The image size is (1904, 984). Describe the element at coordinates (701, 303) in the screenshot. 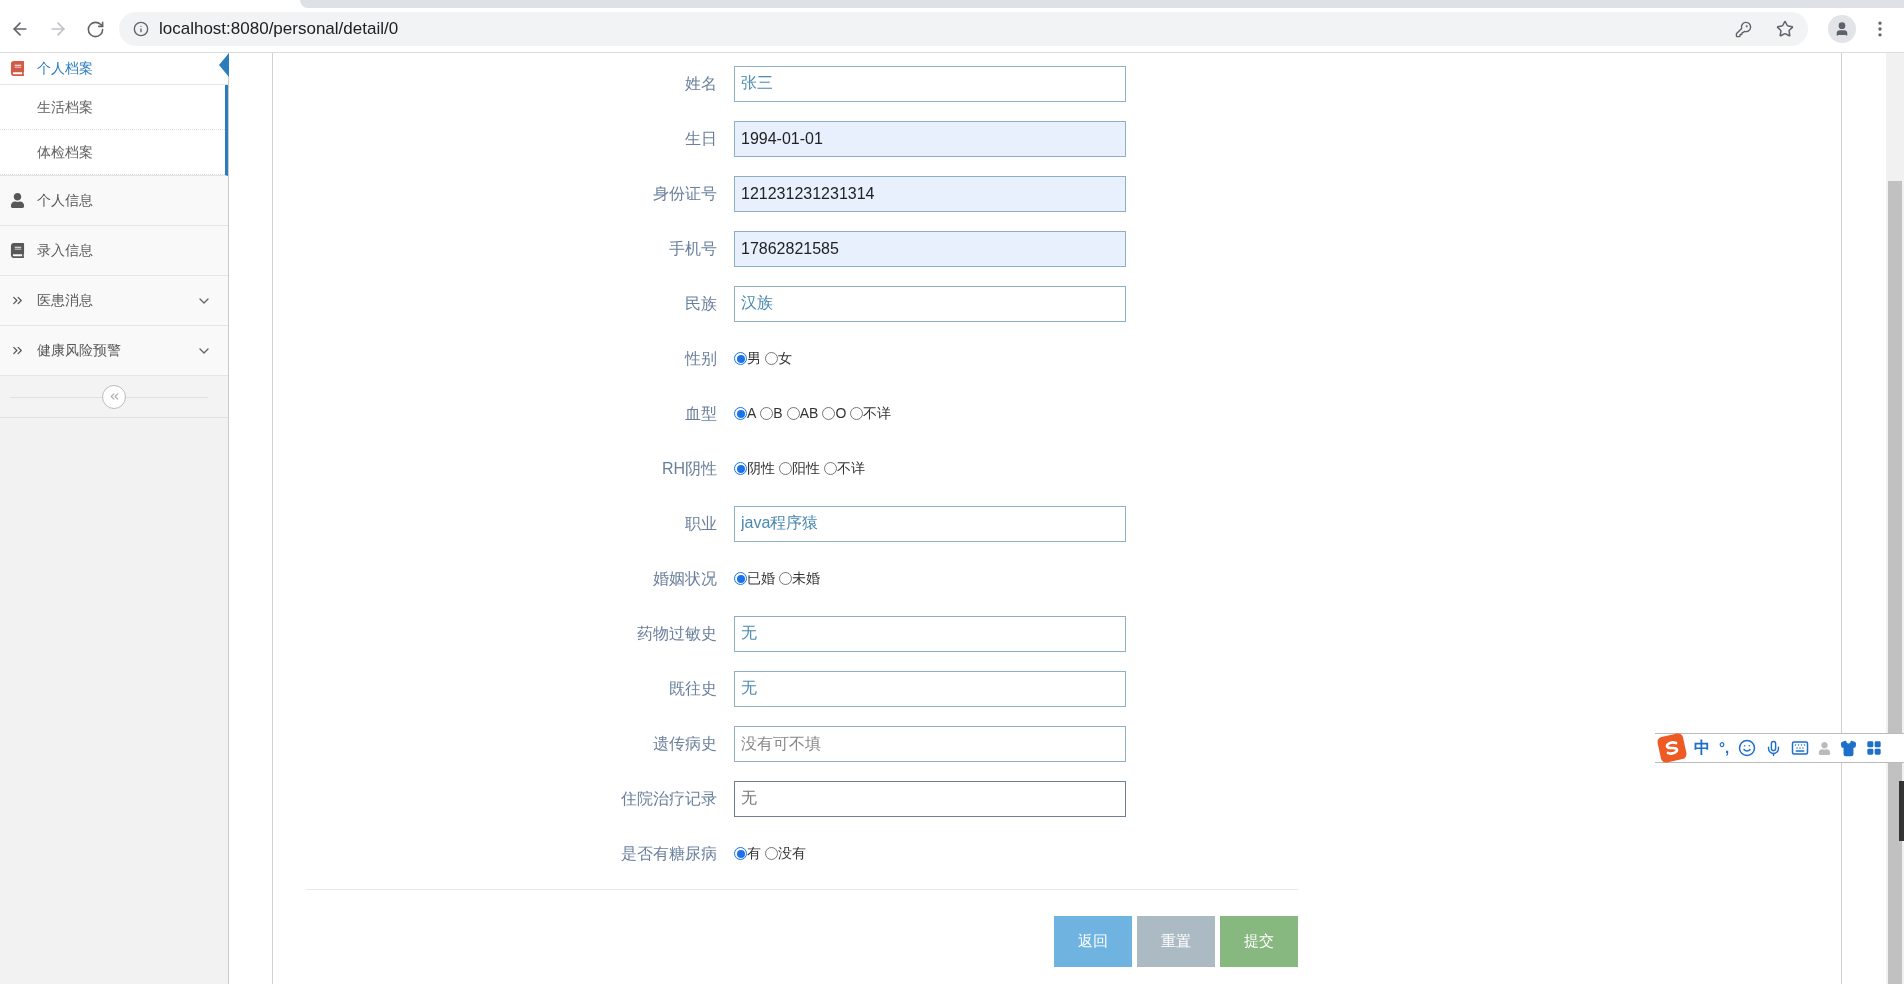

I see `field-label: 民族` at that location.